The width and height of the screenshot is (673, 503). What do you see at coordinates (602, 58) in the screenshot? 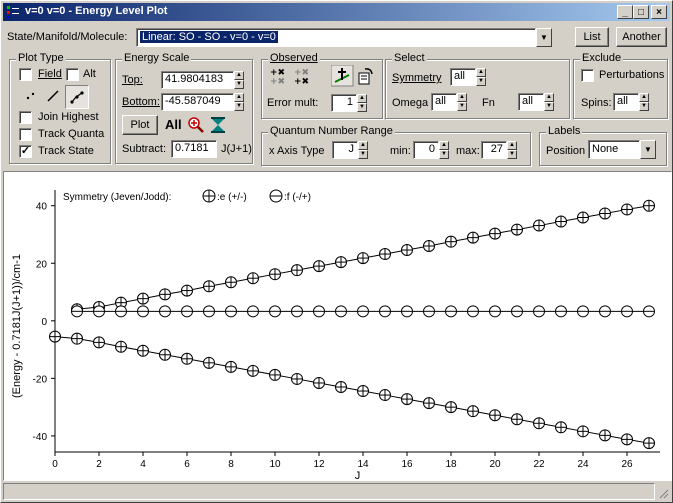
I see `exclude-title: Exclude` at bounding box center [602, 58].